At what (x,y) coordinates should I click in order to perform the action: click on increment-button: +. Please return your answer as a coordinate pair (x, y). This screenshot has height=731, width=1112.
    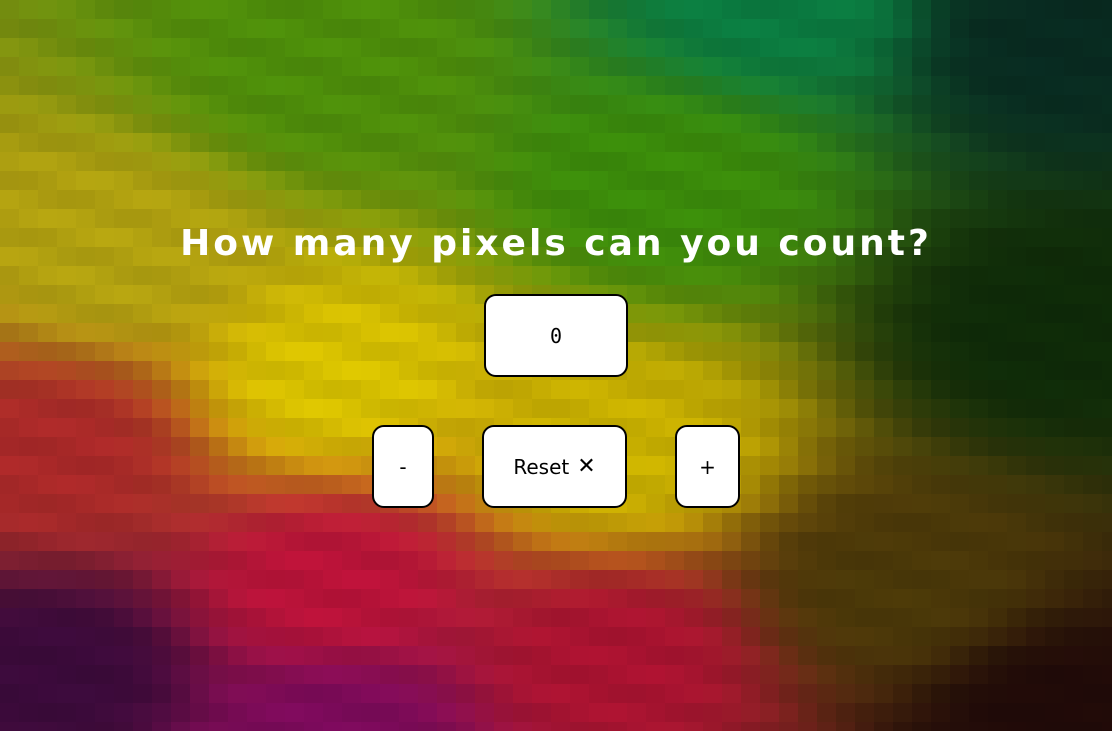
    Looking at the image, I should click on (707, 466).